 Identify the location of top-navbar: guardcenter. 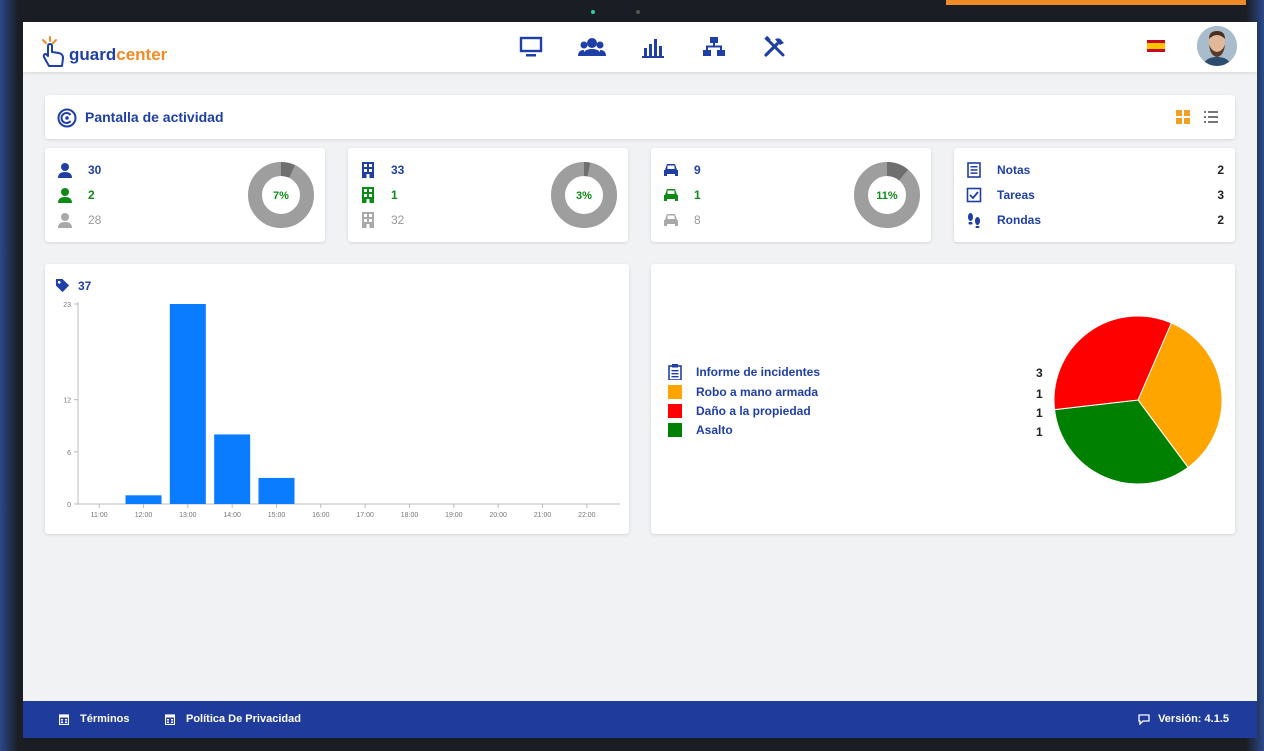
(640, 47).